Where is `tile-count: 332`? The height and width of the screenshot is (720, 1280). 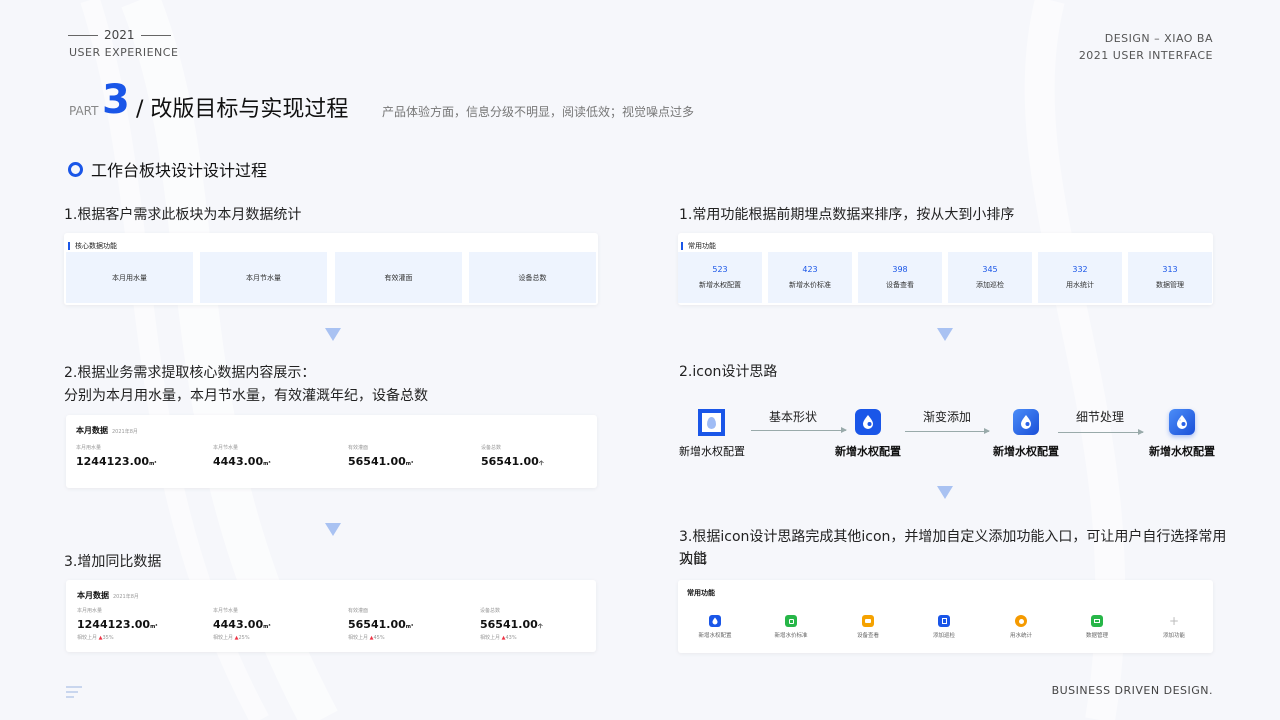
tile-count: 332 is located at coordinates (1080, 269).